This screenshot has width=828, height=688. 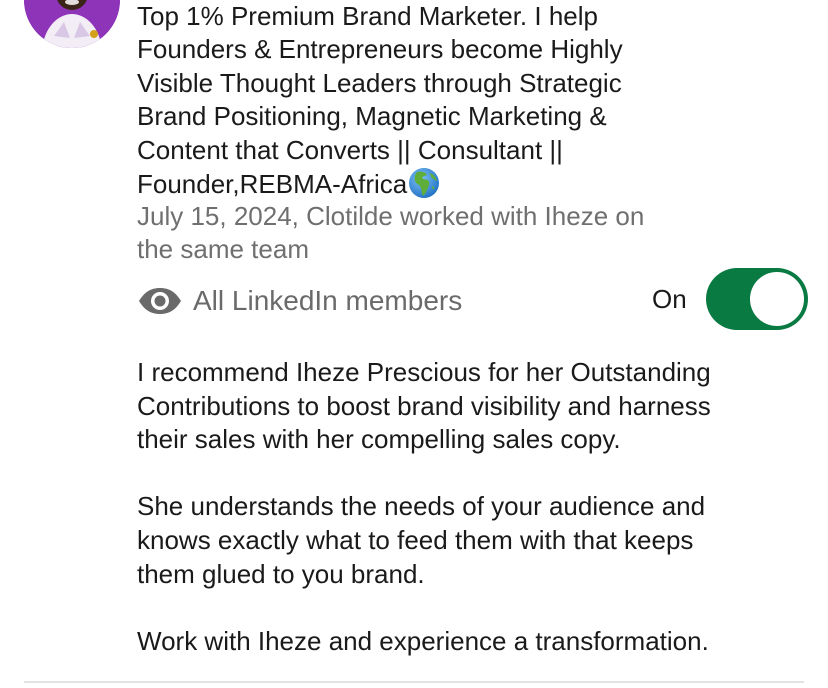 What do you see at coordinates (328, 300) in the screenshot?
I see `visibility-label: All LinkedIn members` at bounding box center [328, 300].